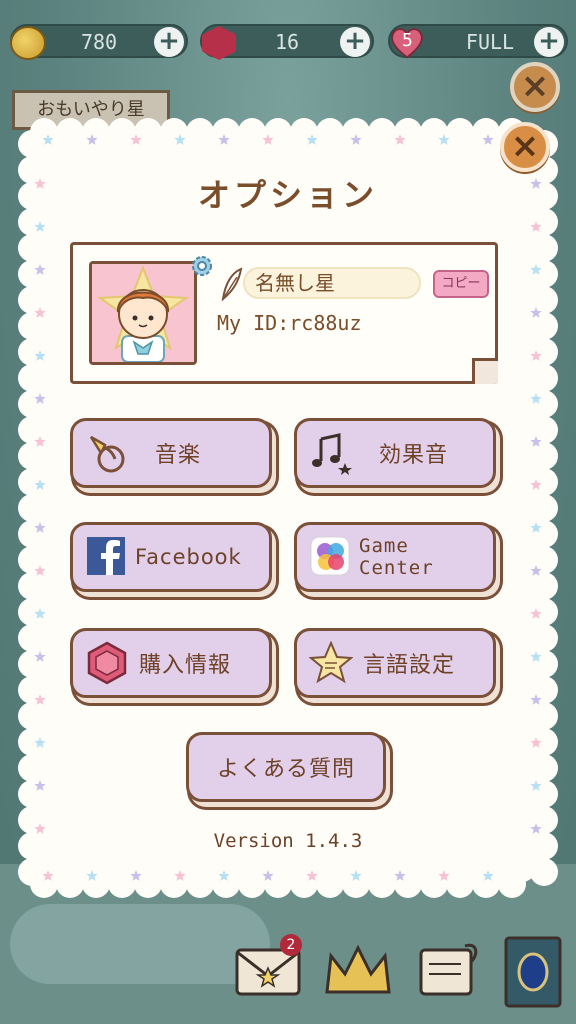 Image resolution: width=576 pixels, height=1024 pixels. I want to click on facebook-label: Facebook, so click(188, 557).